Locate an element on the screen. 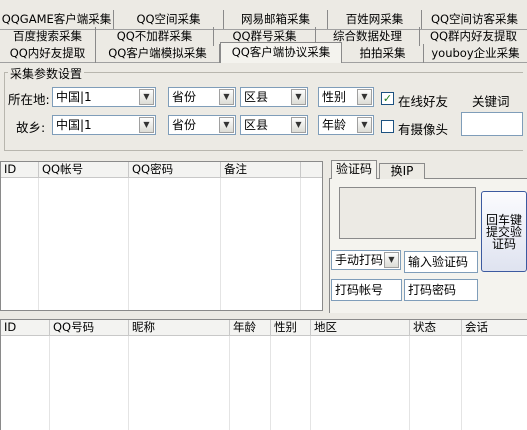 The image size is (527, 430). hometown-label: 故乡: is located at coordinates (31, 127).